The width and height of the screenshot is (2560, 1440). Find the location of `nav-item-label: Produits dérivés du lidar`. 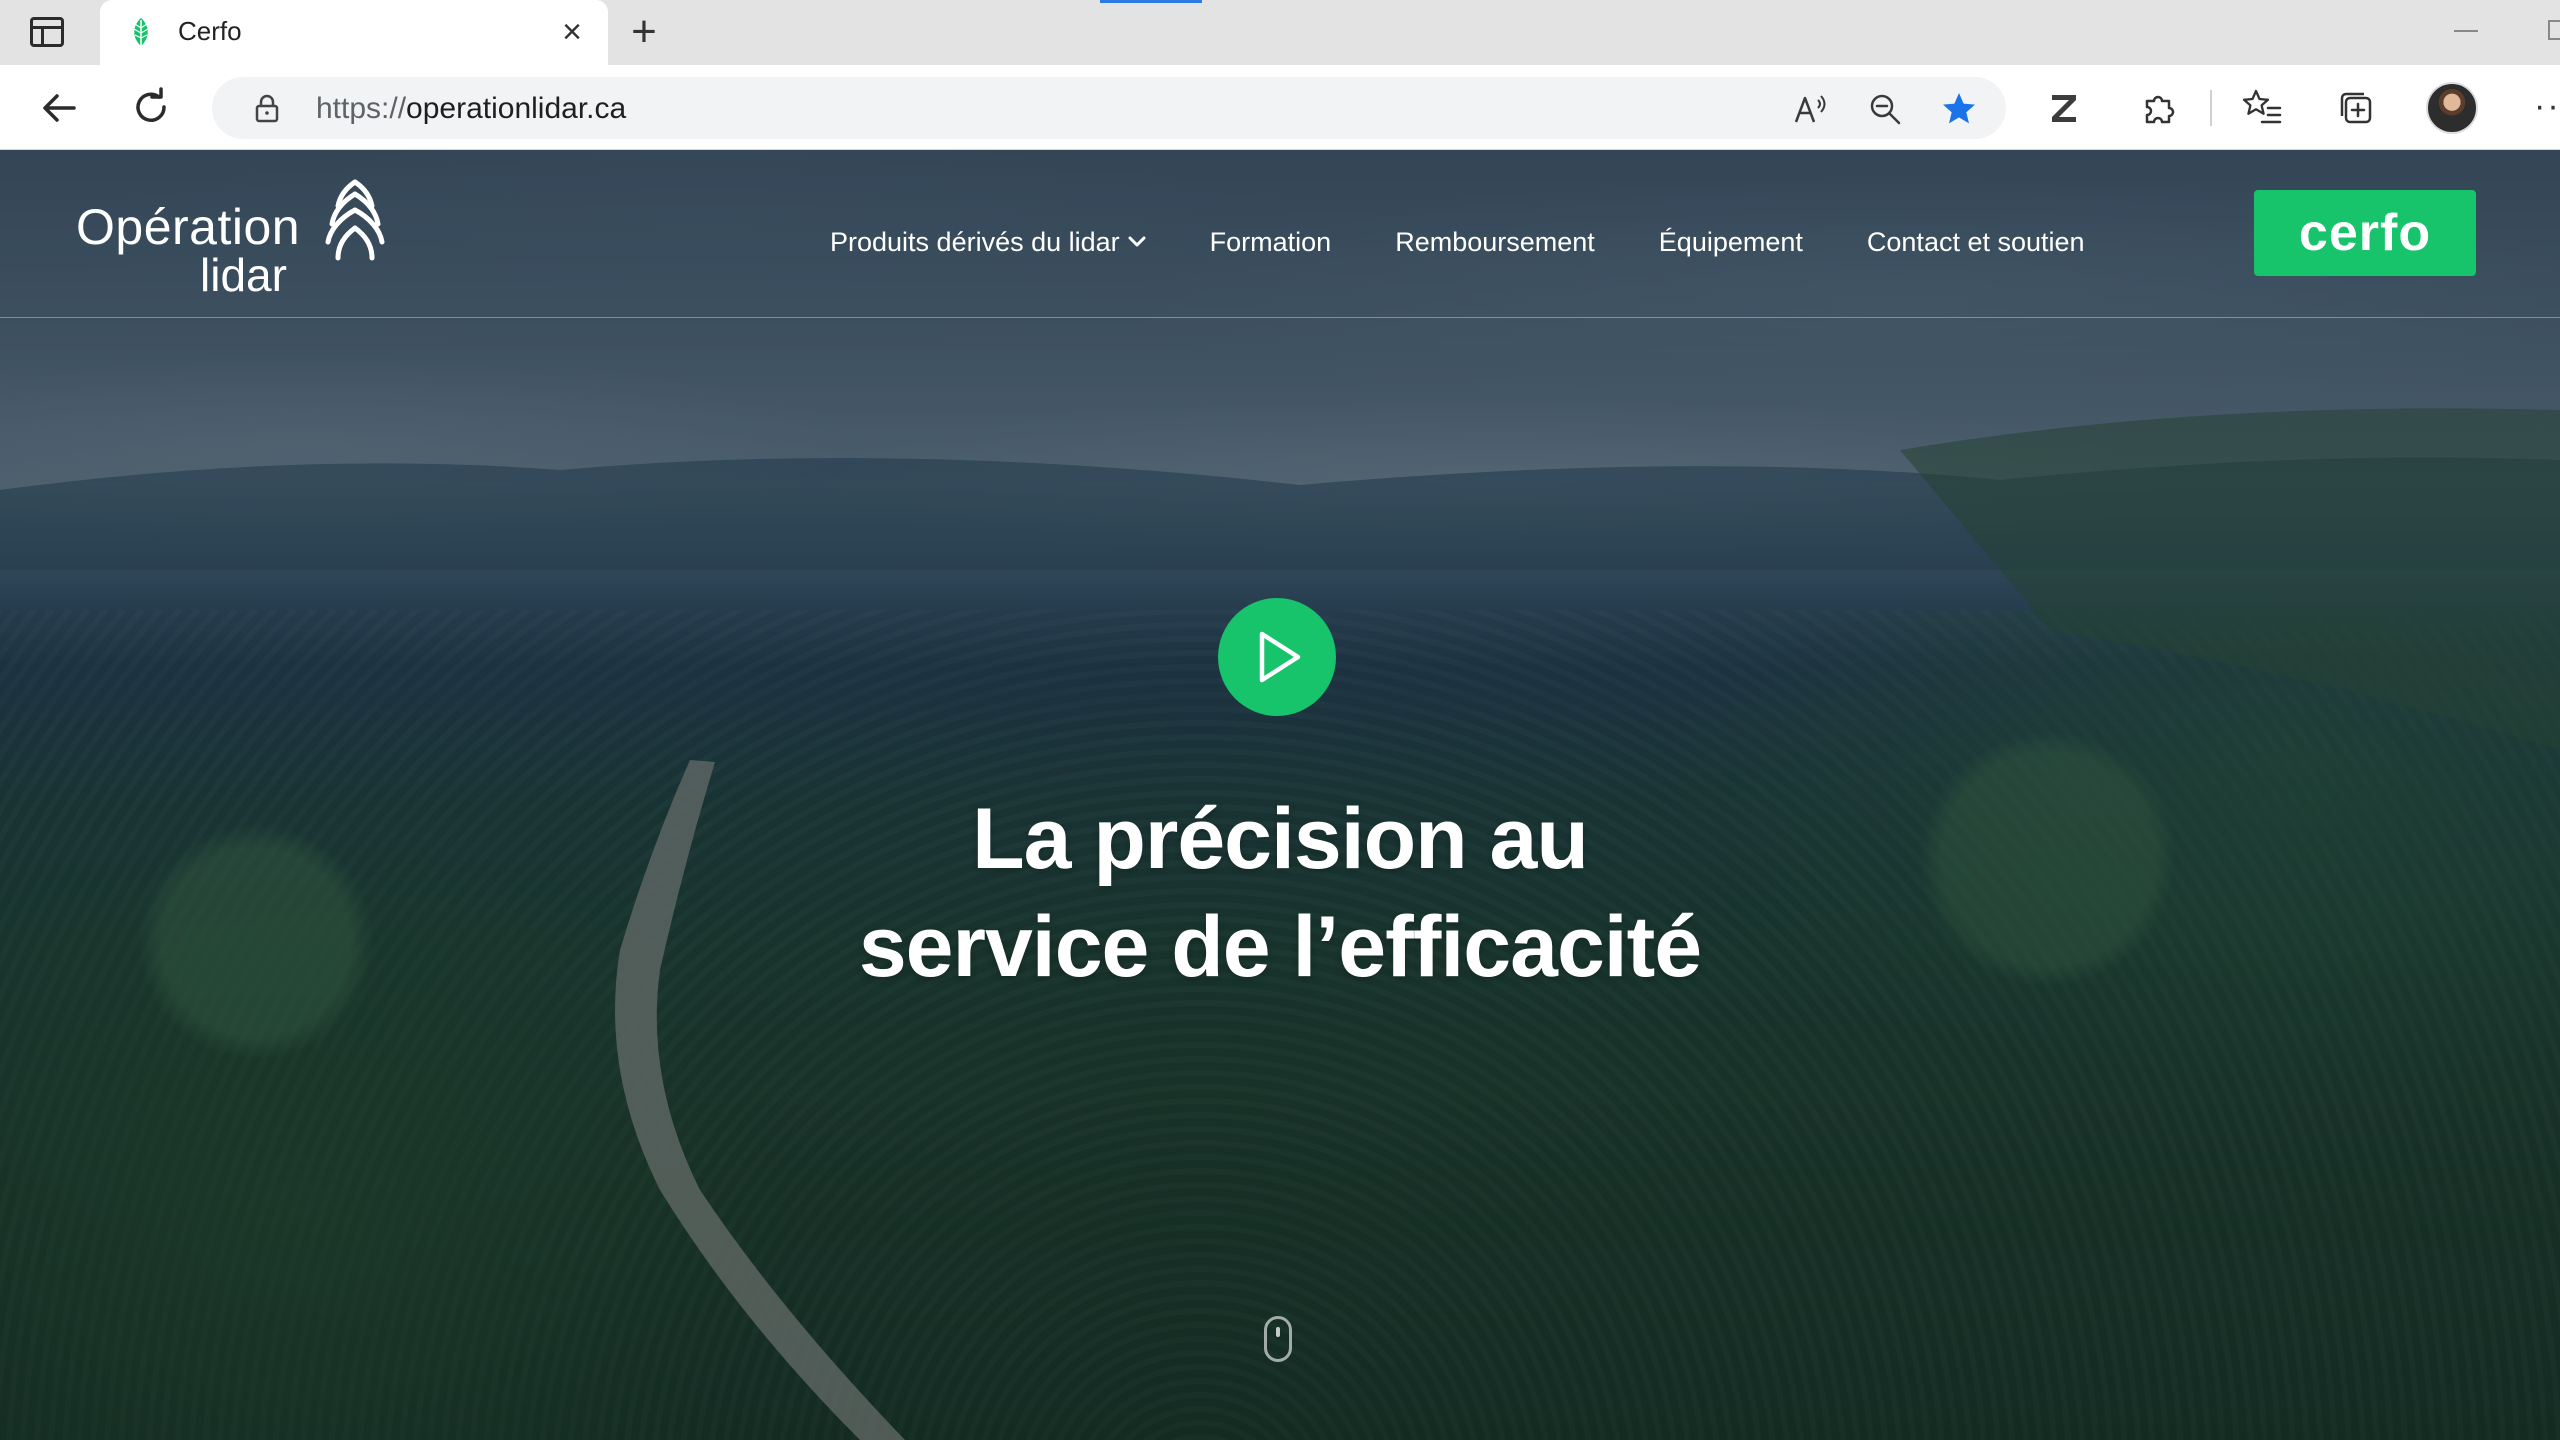

nav-item-label: Produits dérivés du lidar is located at coordinates (975, 241).